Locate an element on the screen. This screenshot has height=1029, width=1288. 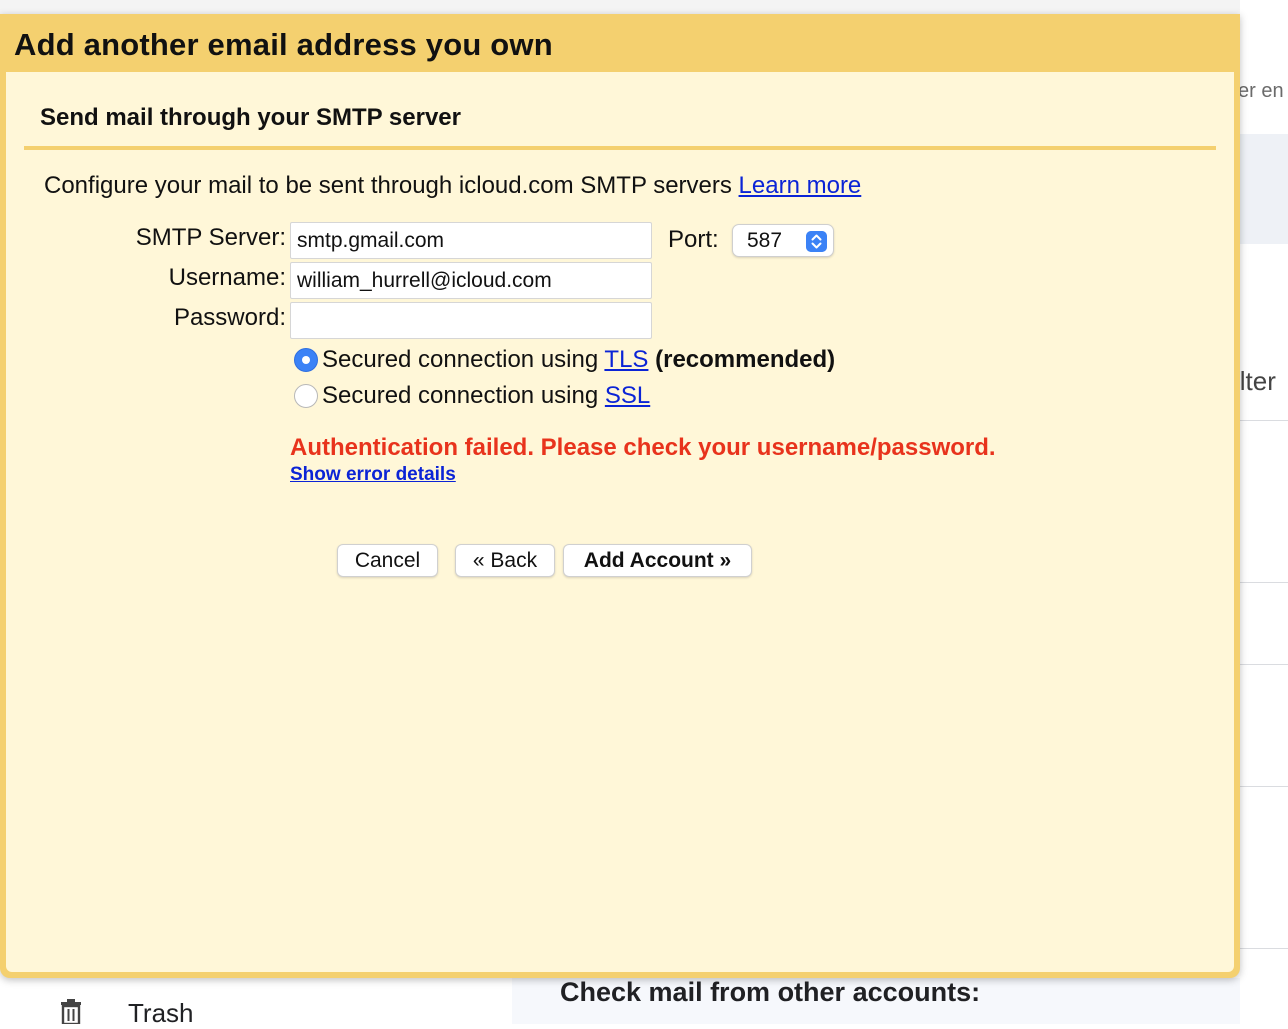
background-top-bar is located at coordinates (644, 7).